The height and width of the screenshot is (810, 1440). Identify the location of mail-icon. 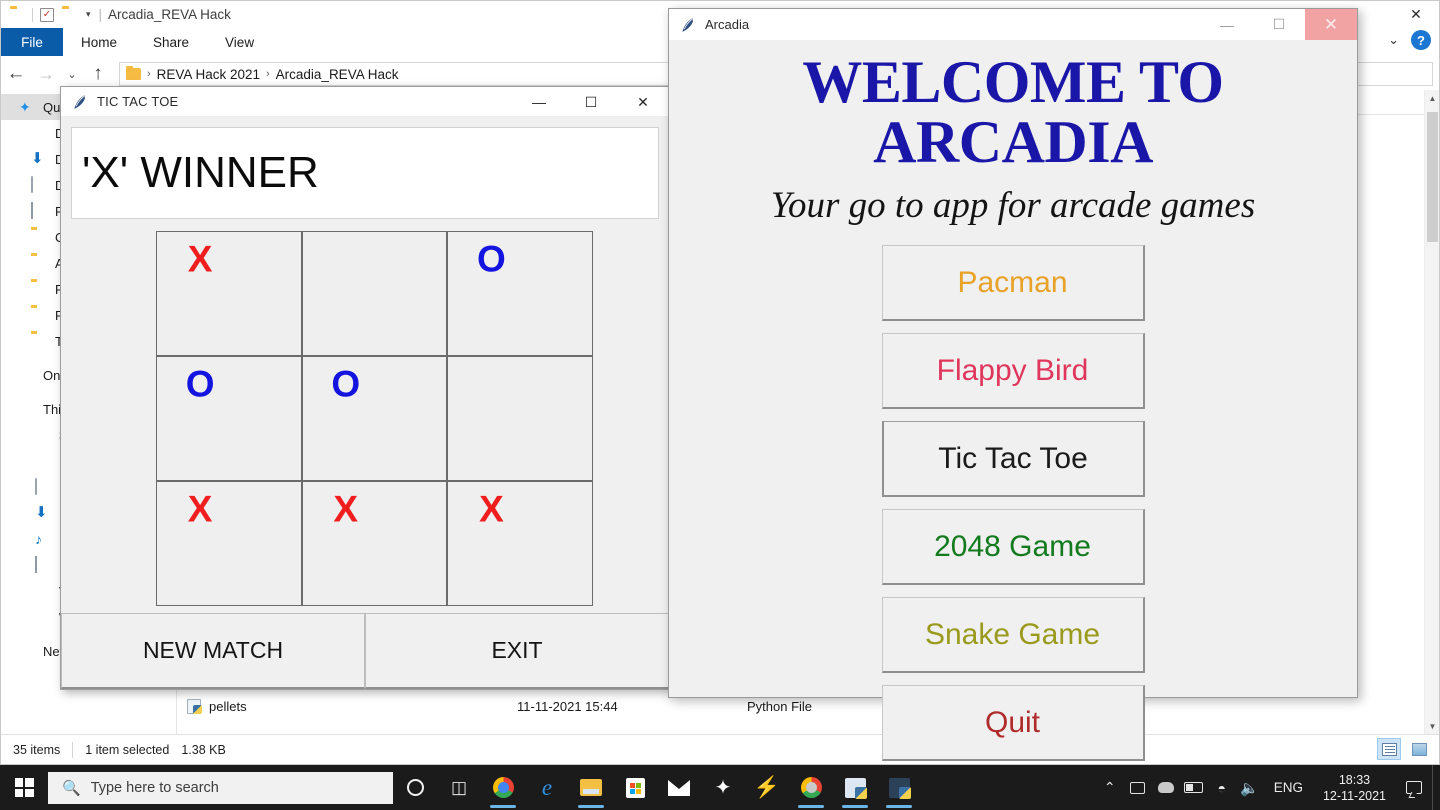
(679, 787).